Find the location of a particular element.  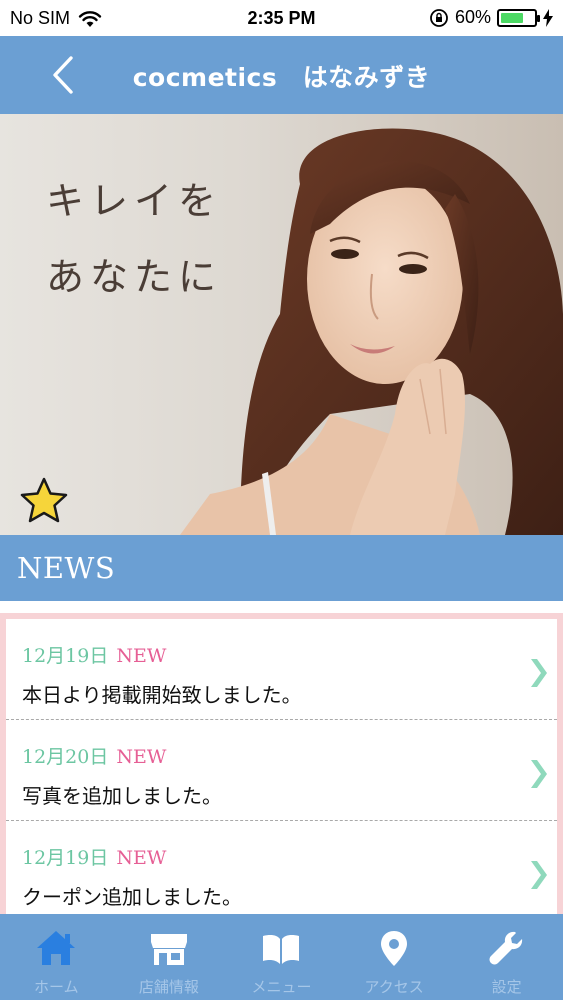

battery-icon is located at coordinates (518, 17).